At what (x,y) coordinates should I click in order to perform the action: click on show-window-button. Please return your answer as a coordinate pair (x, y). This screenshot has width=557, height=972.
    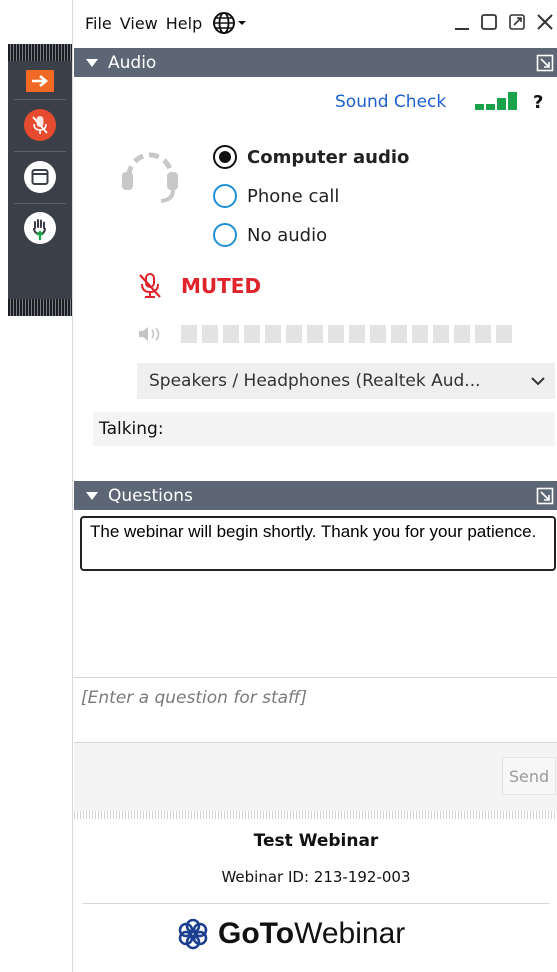
    Looking at the image, I should click on (40, 177).